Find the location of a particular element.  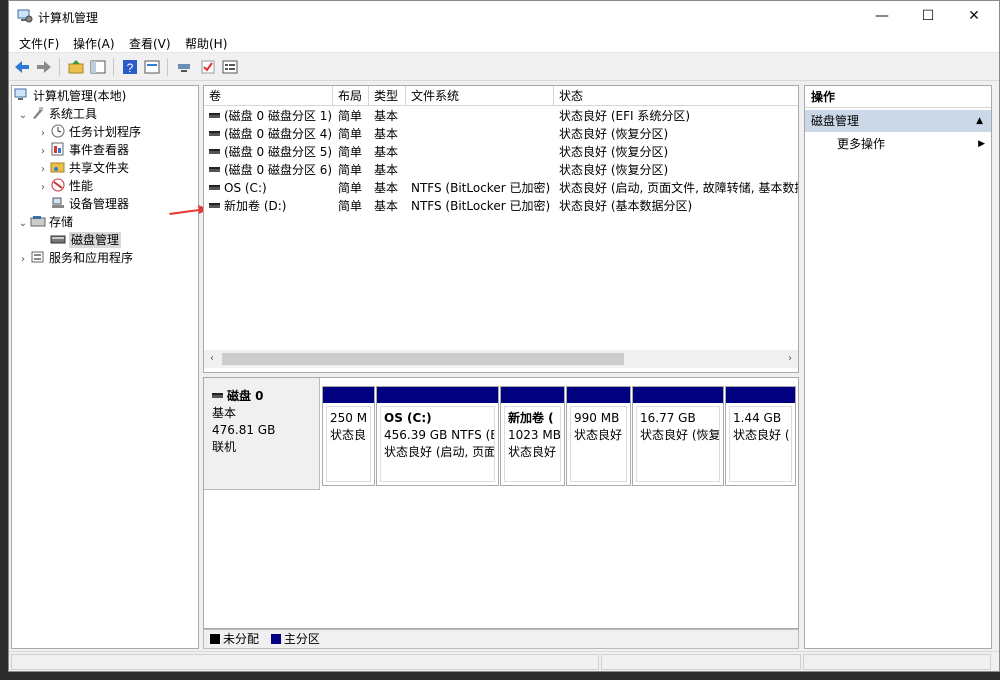

options-icon is located at coordinates (230, 67).